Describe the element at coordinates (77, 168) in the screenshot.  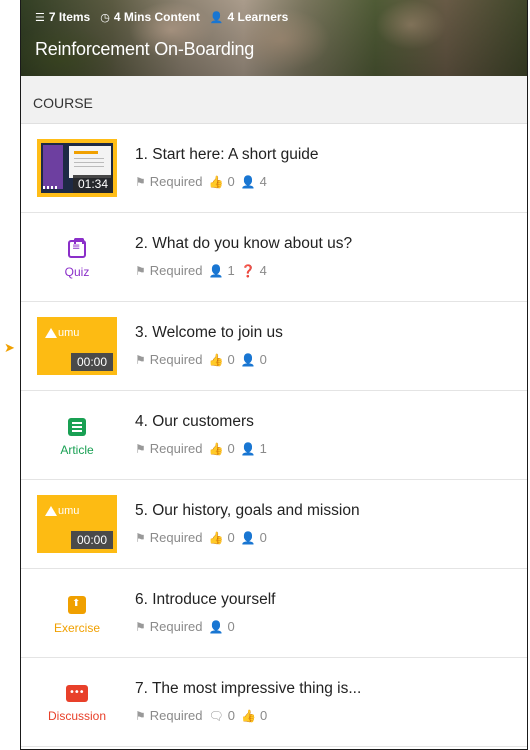
I see `video-thumbnail: 01:34` at that location.